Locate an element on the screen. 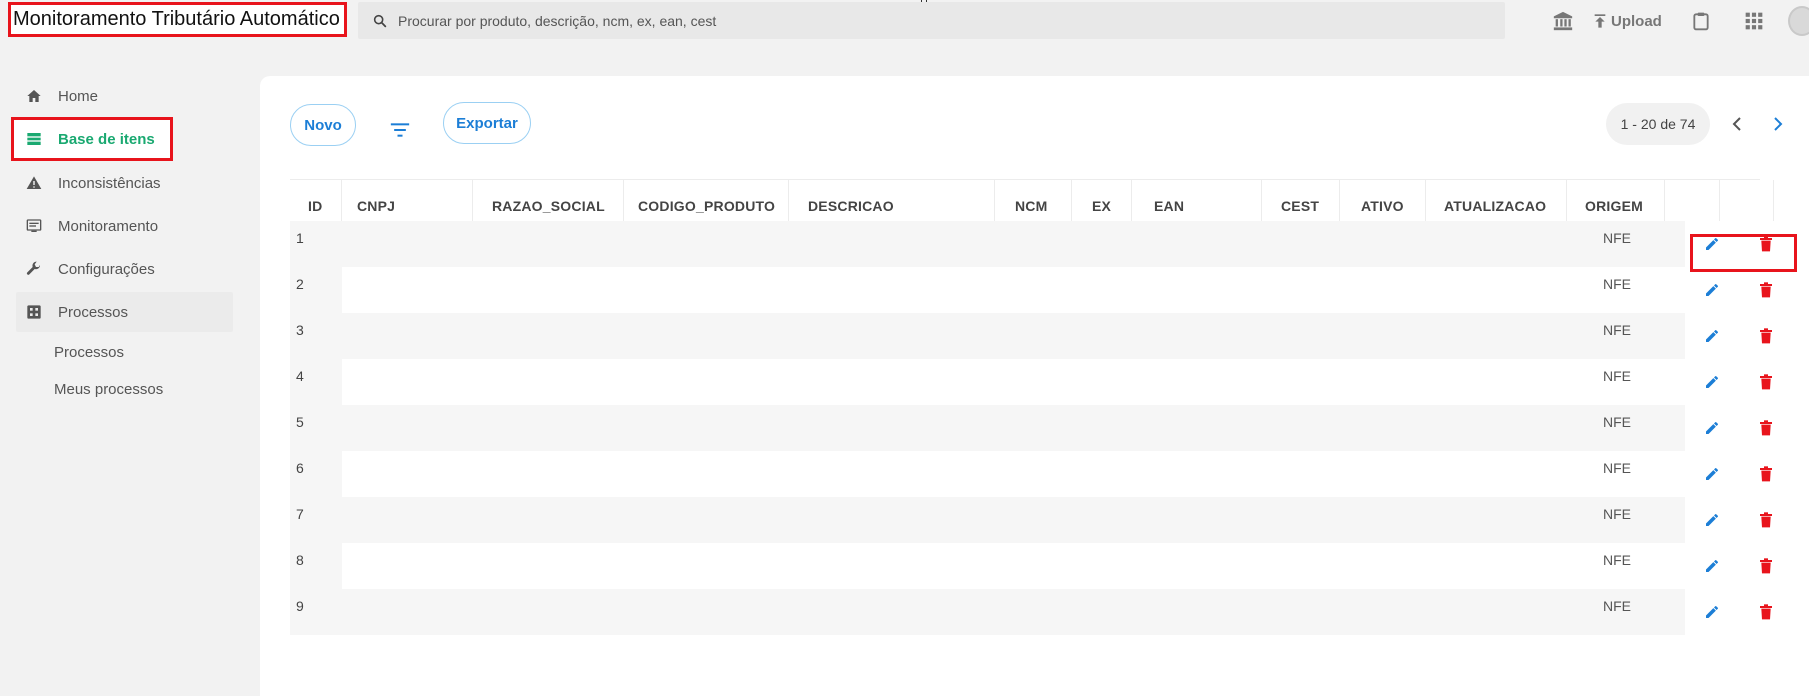 This screenshot has width=1809, height=696. table-row: 7 NFE is located at coordinates (1041, 520).